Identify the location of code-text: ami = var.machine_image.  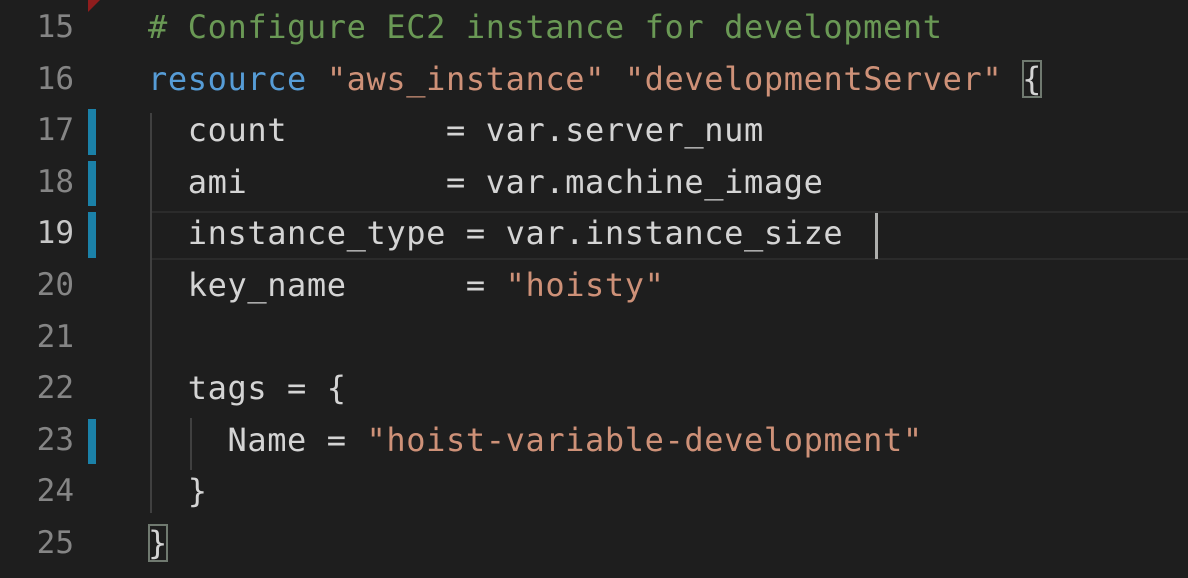
(485, 183).